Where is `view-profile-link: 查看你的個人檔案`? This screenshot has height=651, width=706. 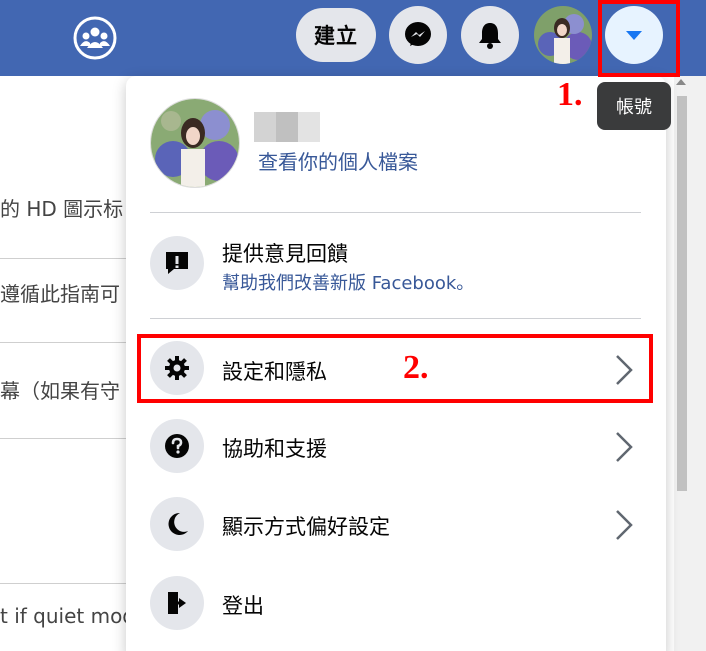
view-profile-link: 查看你的個人檔案 is located at coordinates (338, 160).